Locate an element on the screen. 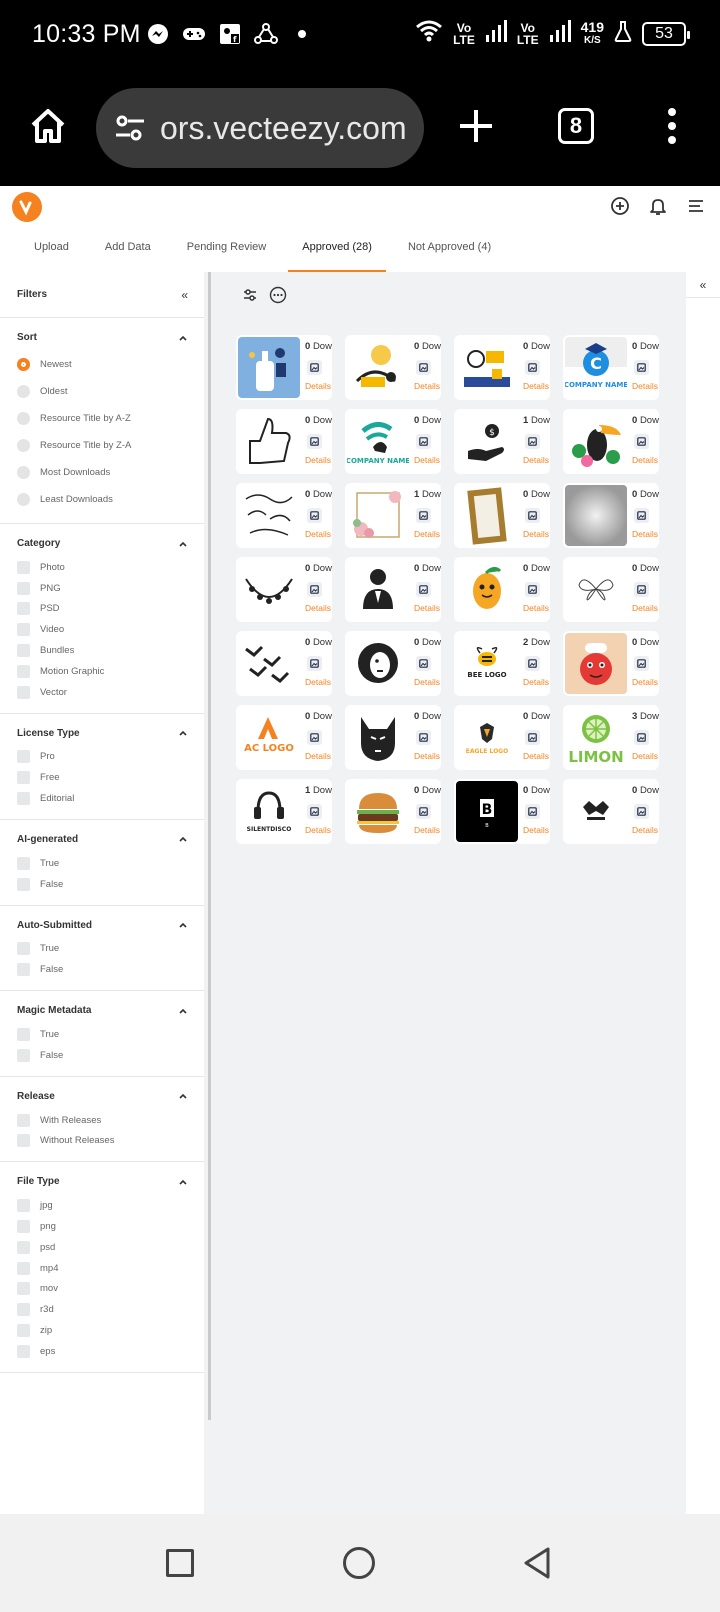  asset-thumbnail: $ is located at coordinates (487, 441).